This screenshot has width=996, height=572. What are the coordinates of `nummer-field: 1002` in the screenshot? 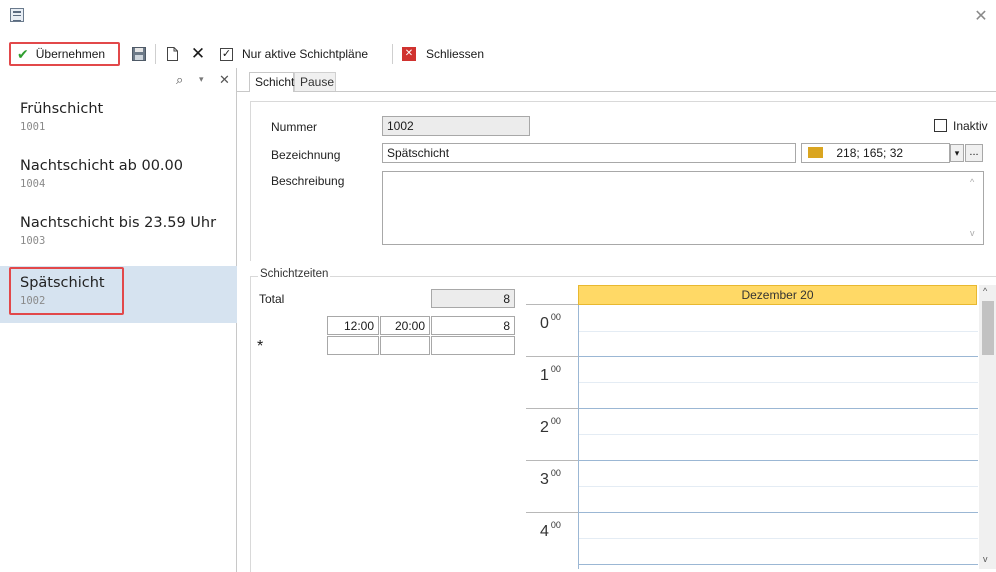 It's located at (456, 126).